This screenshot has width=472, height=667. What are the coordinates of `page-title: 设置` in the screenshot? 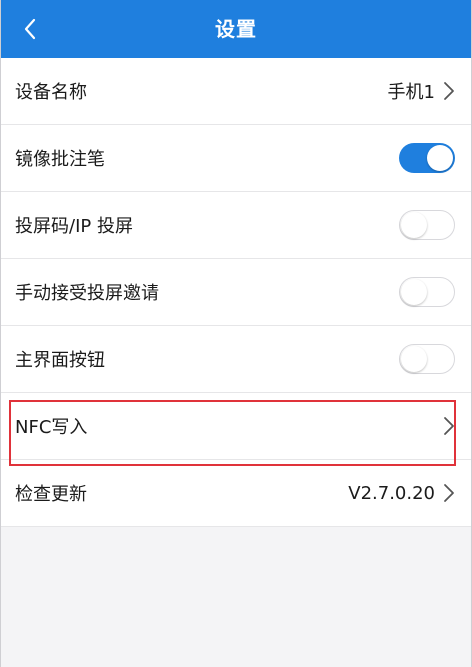 It's located at (236, 29).